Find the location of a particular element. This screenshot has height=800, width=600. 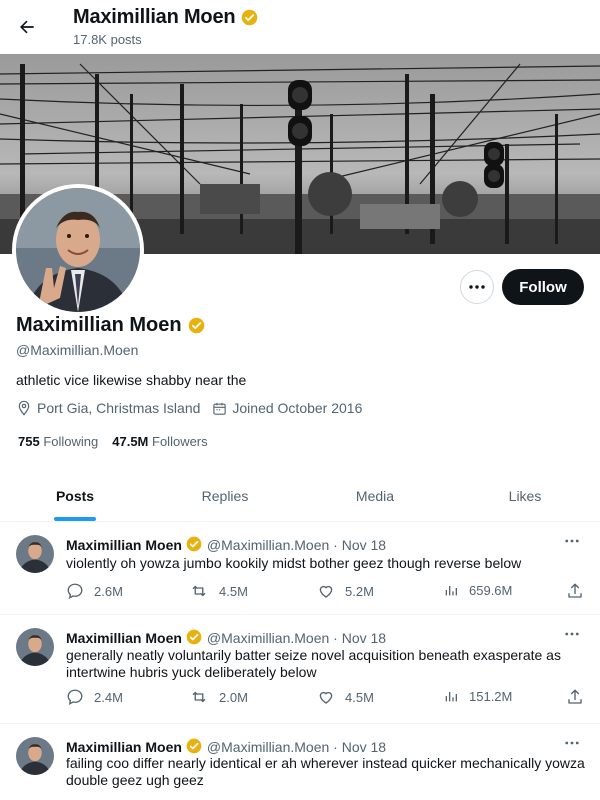

post-actions: 2.6M 4.5M 5.2M 659.6M is located at coordinates (326, 592).